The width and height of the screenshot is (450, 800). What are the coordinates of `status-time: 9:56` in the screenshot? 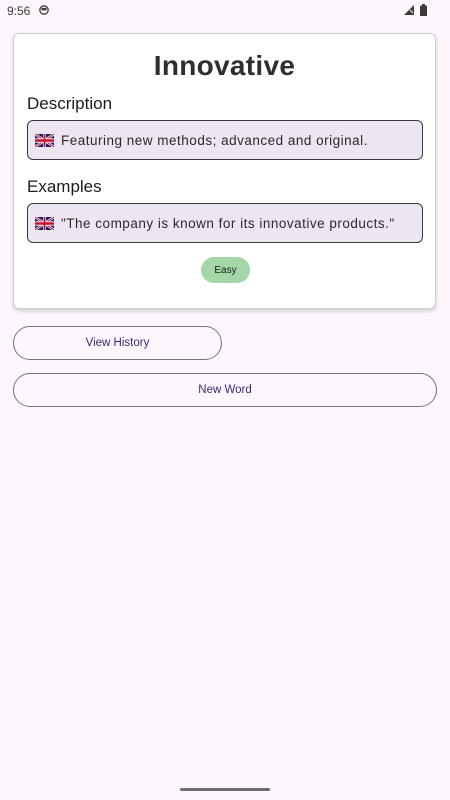 It's located at (19, 11).